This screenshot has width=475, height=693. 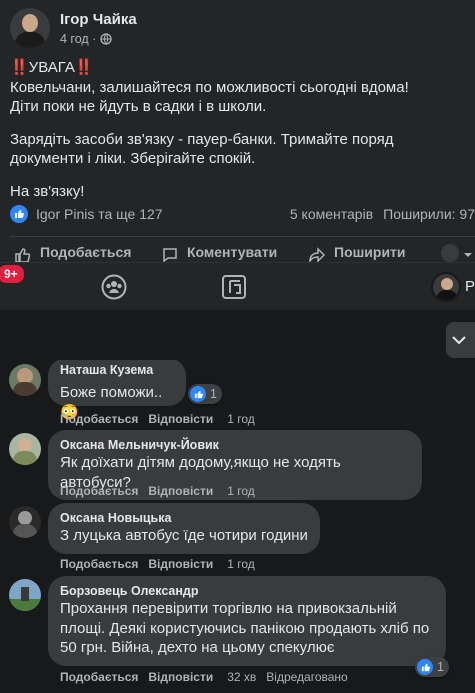 I want to click on thumbs-up-icon, so click(x=23, y=255).